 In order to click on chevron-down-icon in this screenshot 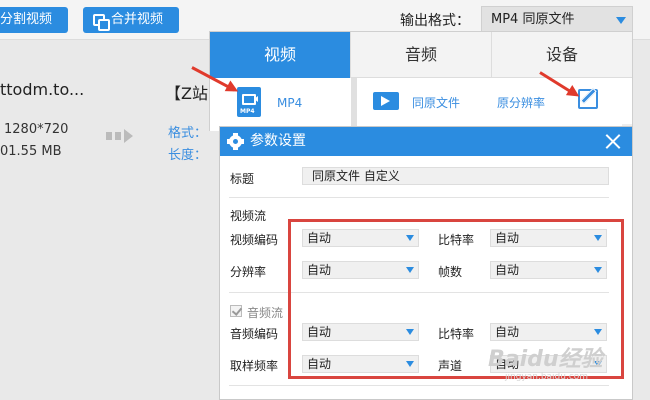, I will do `click(621, 20)`.